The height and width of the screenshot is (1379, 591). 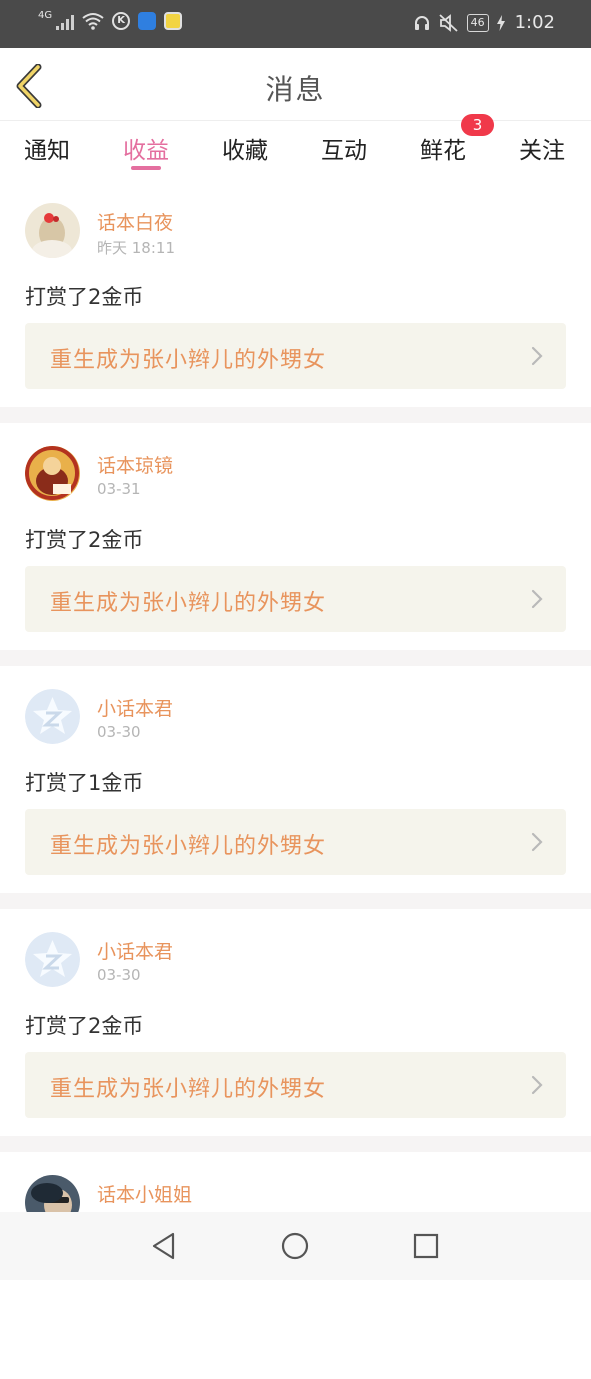 I want to click on charging-icon, so click(x=500, y=22).